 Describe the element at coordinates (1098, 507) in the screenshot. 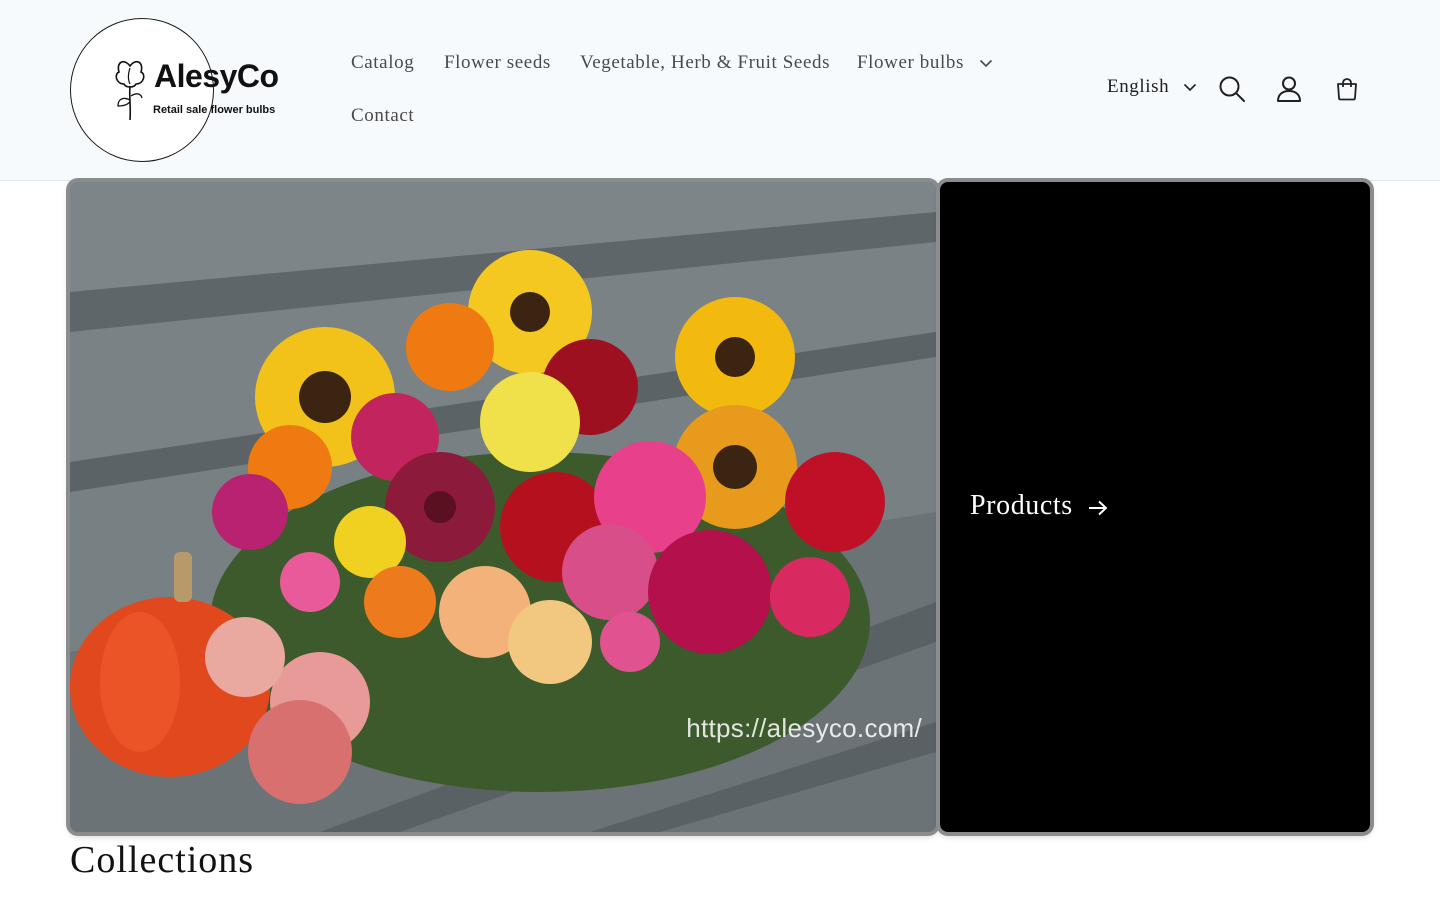

I see `arrow-right-icon` at that location.